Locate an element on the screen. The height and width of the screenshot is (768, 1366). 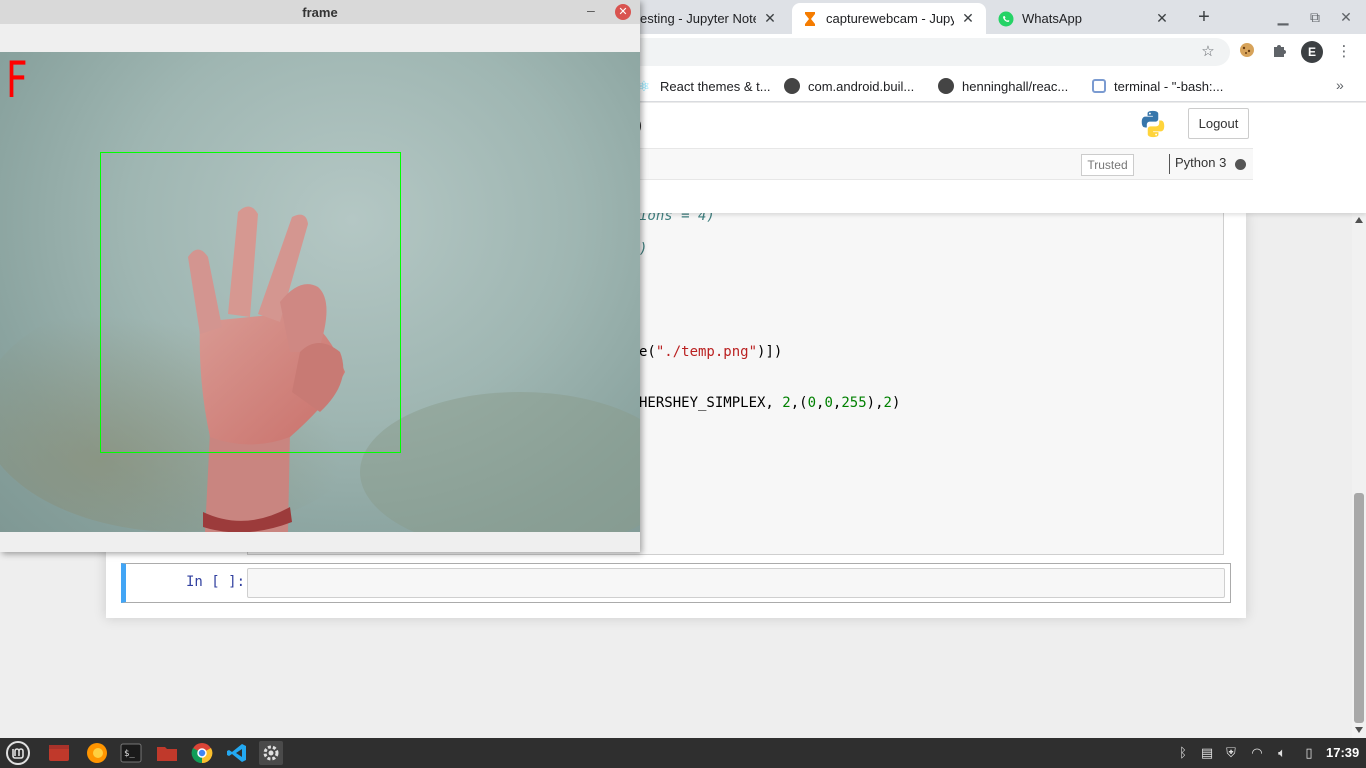
code-token: ) is located at coordinates (896, 403).